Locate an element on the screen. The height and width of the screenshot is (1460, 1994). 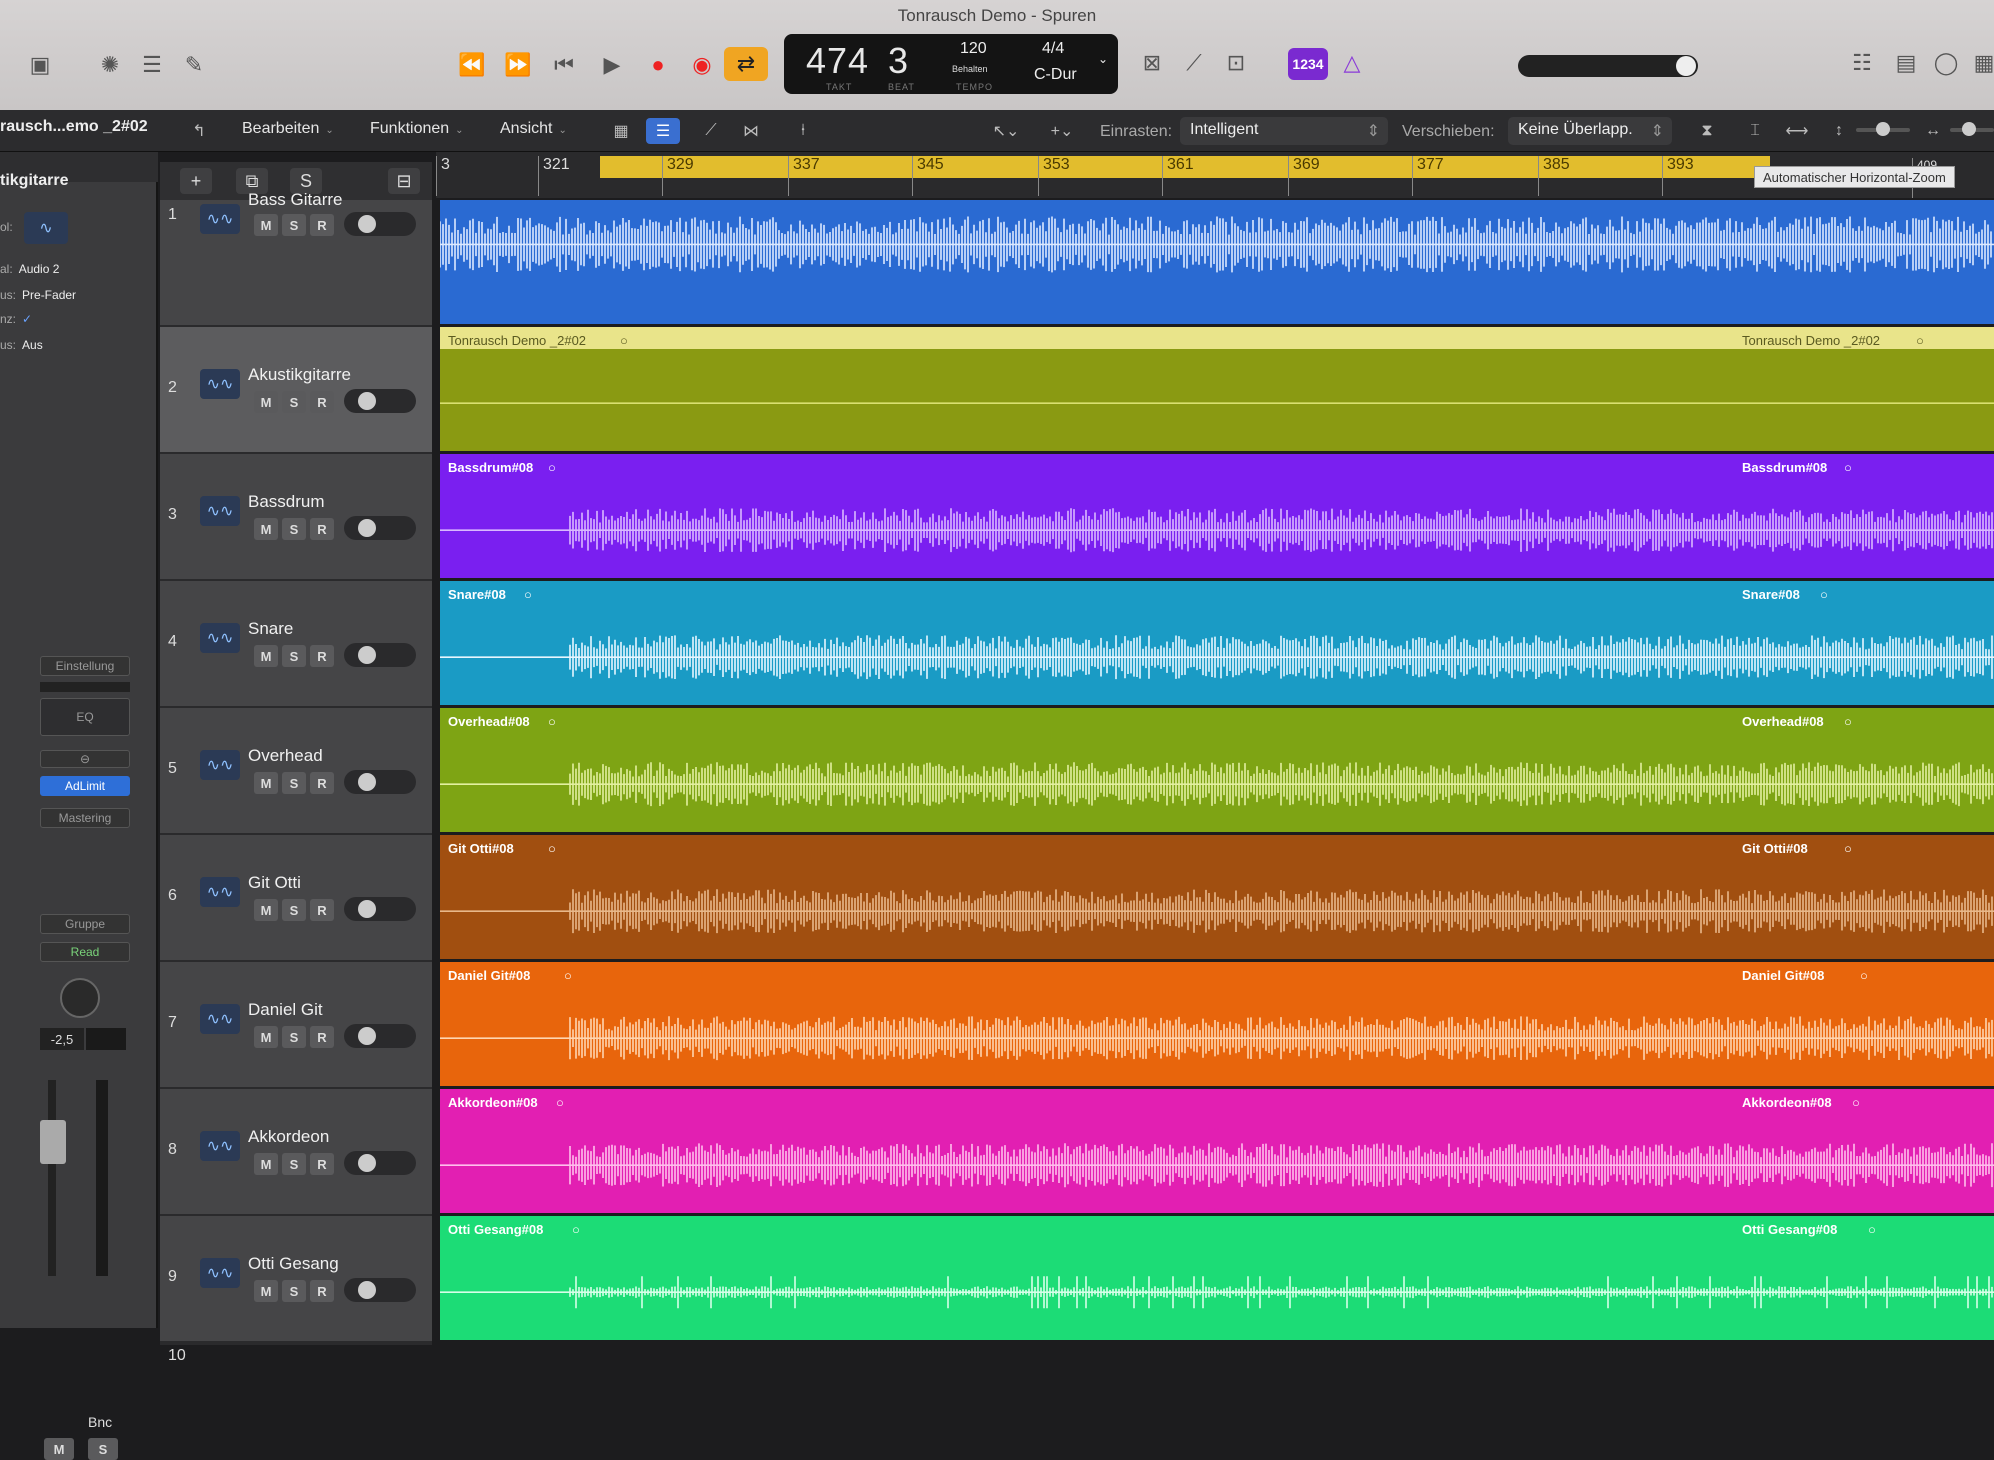
audio-region: Snare#08 ○ Snare#08 ○ is located at coordinates (1217, 644).